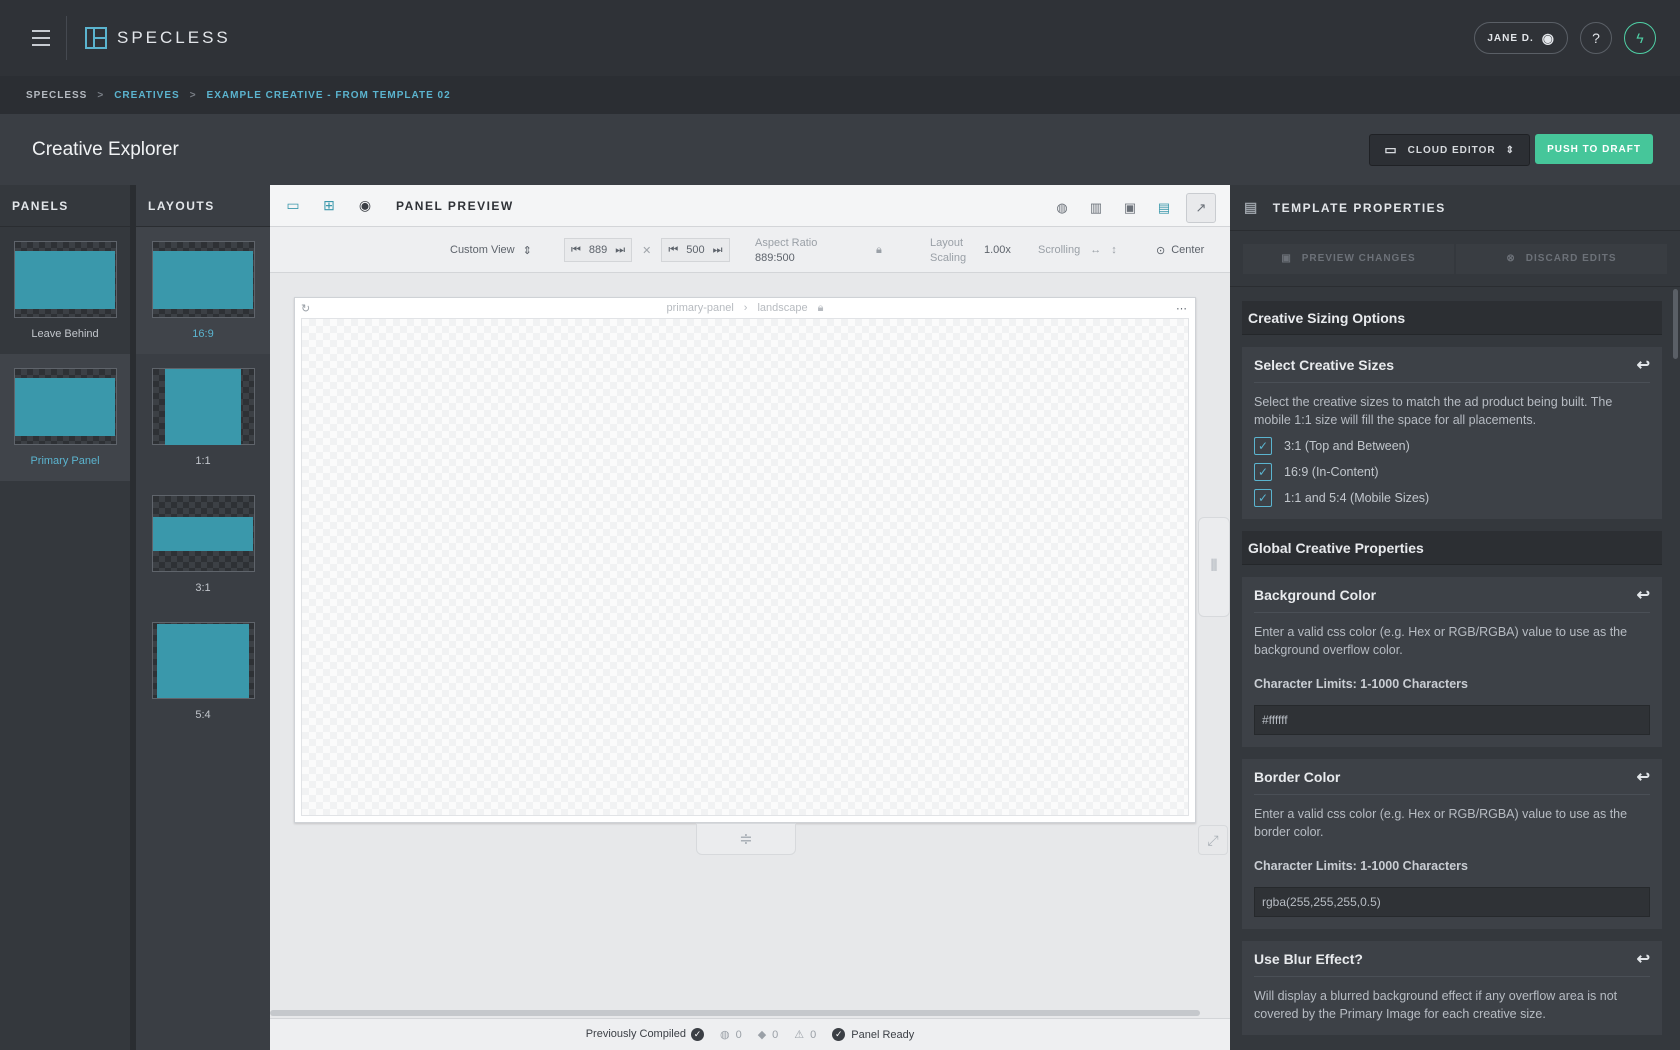 The image size is (1680, 1050). Describe the element at coordinates (1201, 208) in the screenshot. I see `external-link-icon: ↗` at that location.